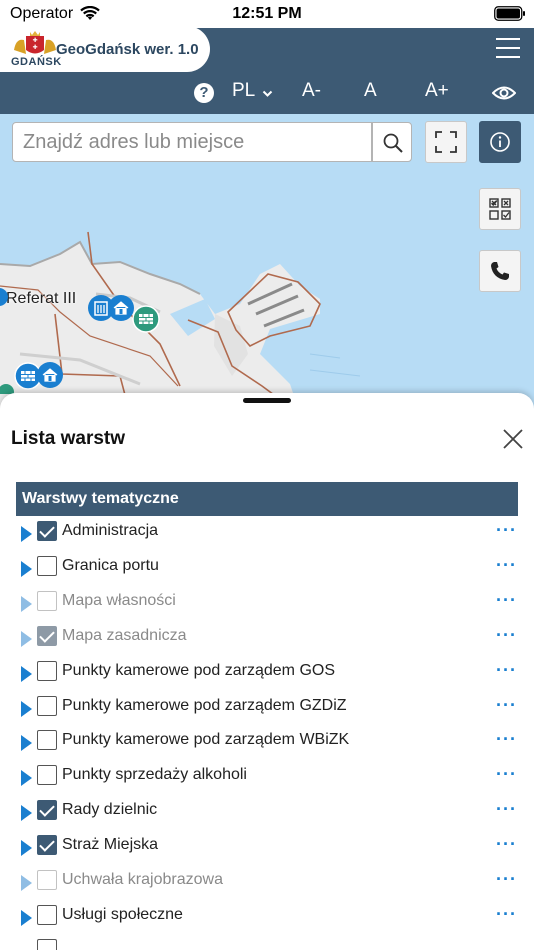  Describe the element at coordinates (122, 914) in the screenshot. I see `layer-label: Usługi społeczne` at that location.